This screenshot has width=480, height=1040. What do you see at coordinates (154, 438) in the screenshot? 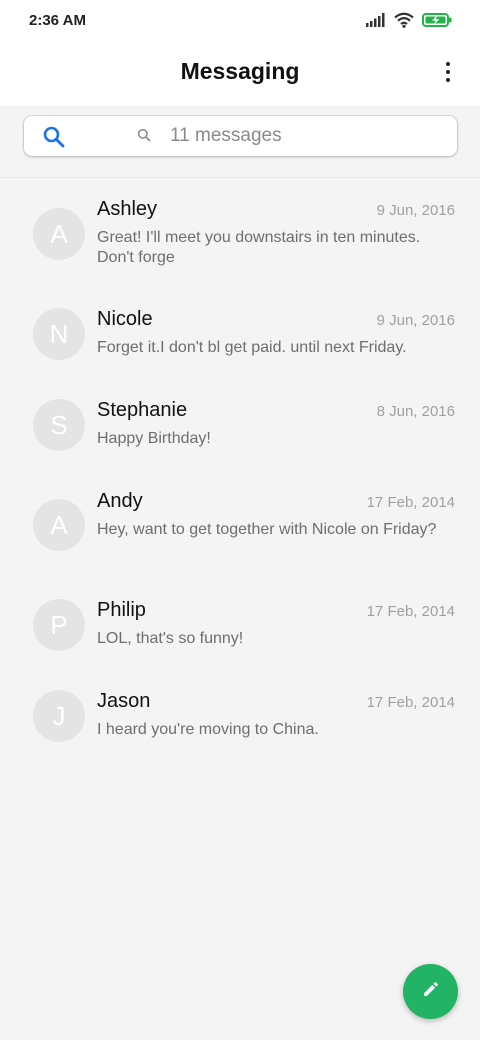
I see `message-snippet: Happy Birthday!` at bounding box center [154, 438].